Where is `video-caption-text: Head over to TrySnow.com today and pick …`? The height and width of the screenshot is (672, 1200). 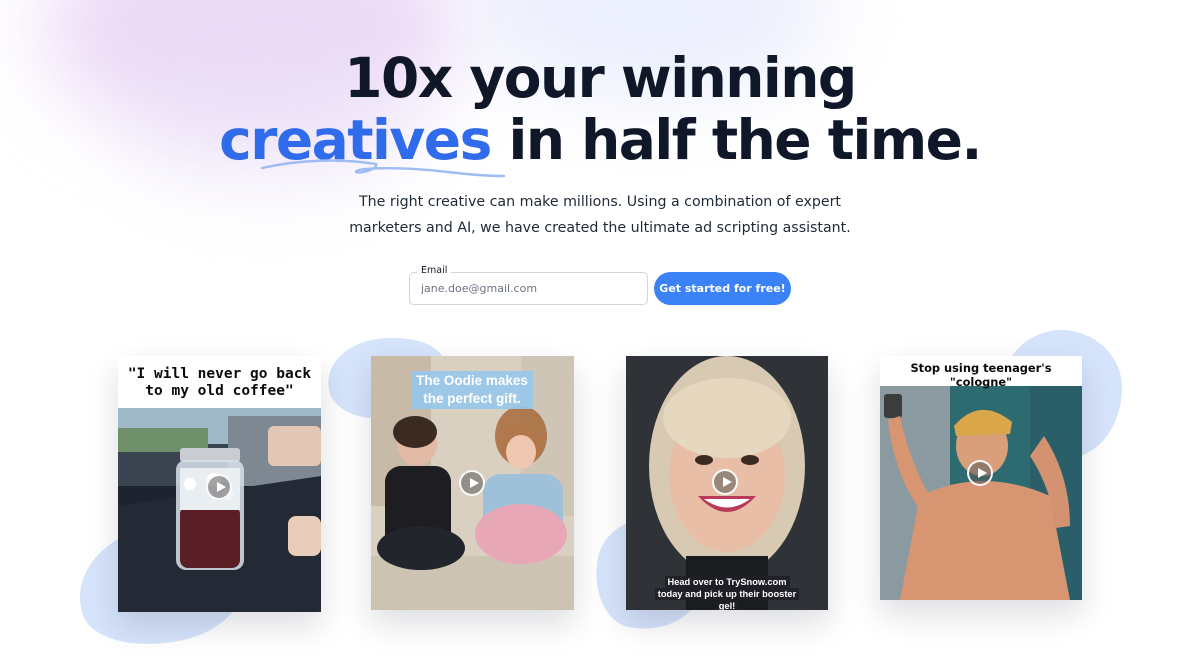 video-caption-text: Head over to TrySnow.com today and pick … is located at coordinates (727, 593).